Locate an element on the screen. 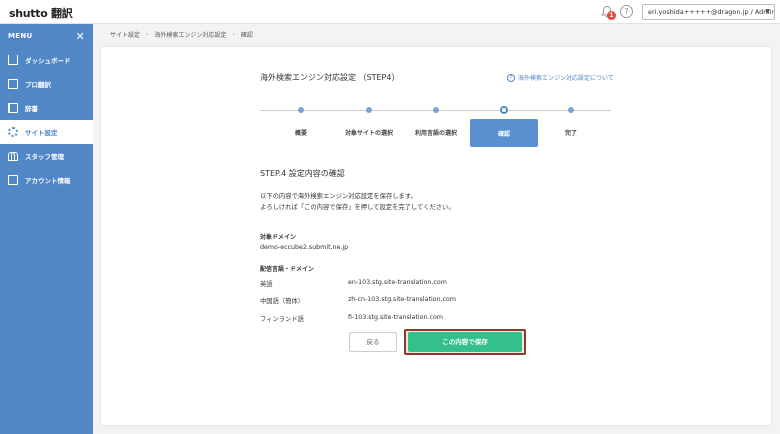  sidebar-header: MENU ✕ is located at coordinates (46, 36).